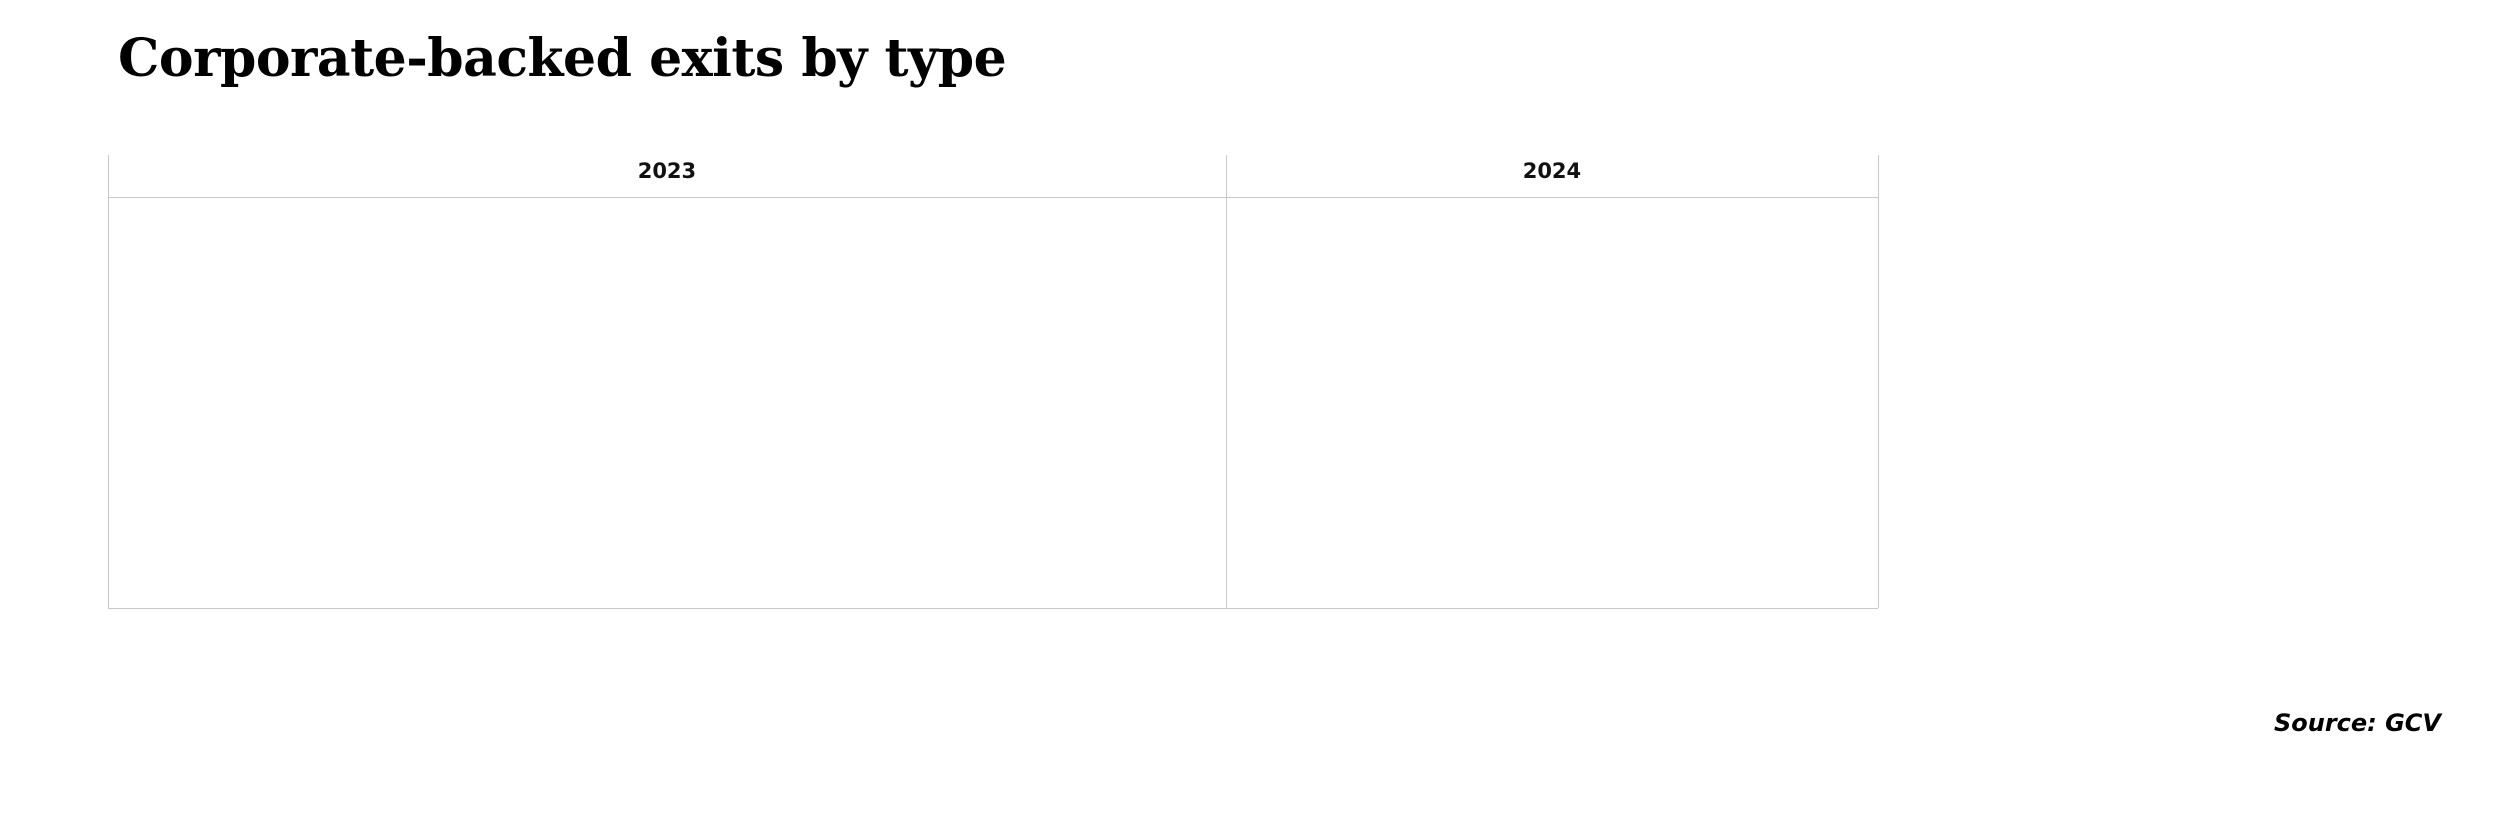 Image resolution: width=2503 pixels, height=832 pixels. What do you see at coordinates (993, 176) in the screenshot?
I see `year-header-band: 2023 2024` at bounding box center [993, 176].